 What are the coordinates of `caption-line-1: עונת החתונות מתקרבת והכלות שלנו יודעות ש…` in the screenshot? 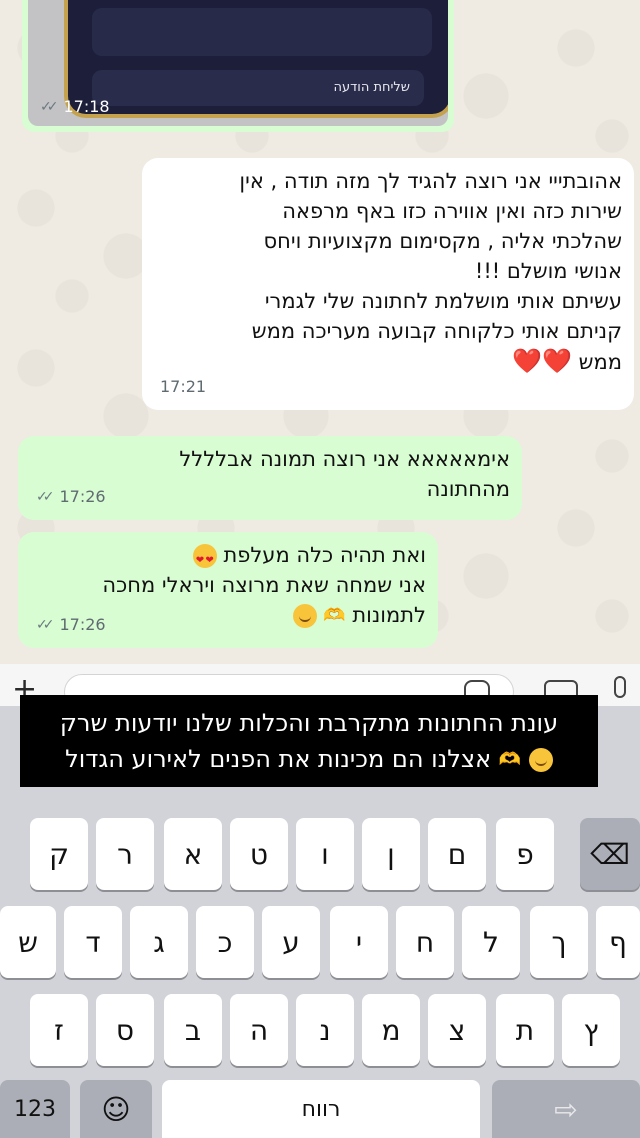 It's located at (309, 723).